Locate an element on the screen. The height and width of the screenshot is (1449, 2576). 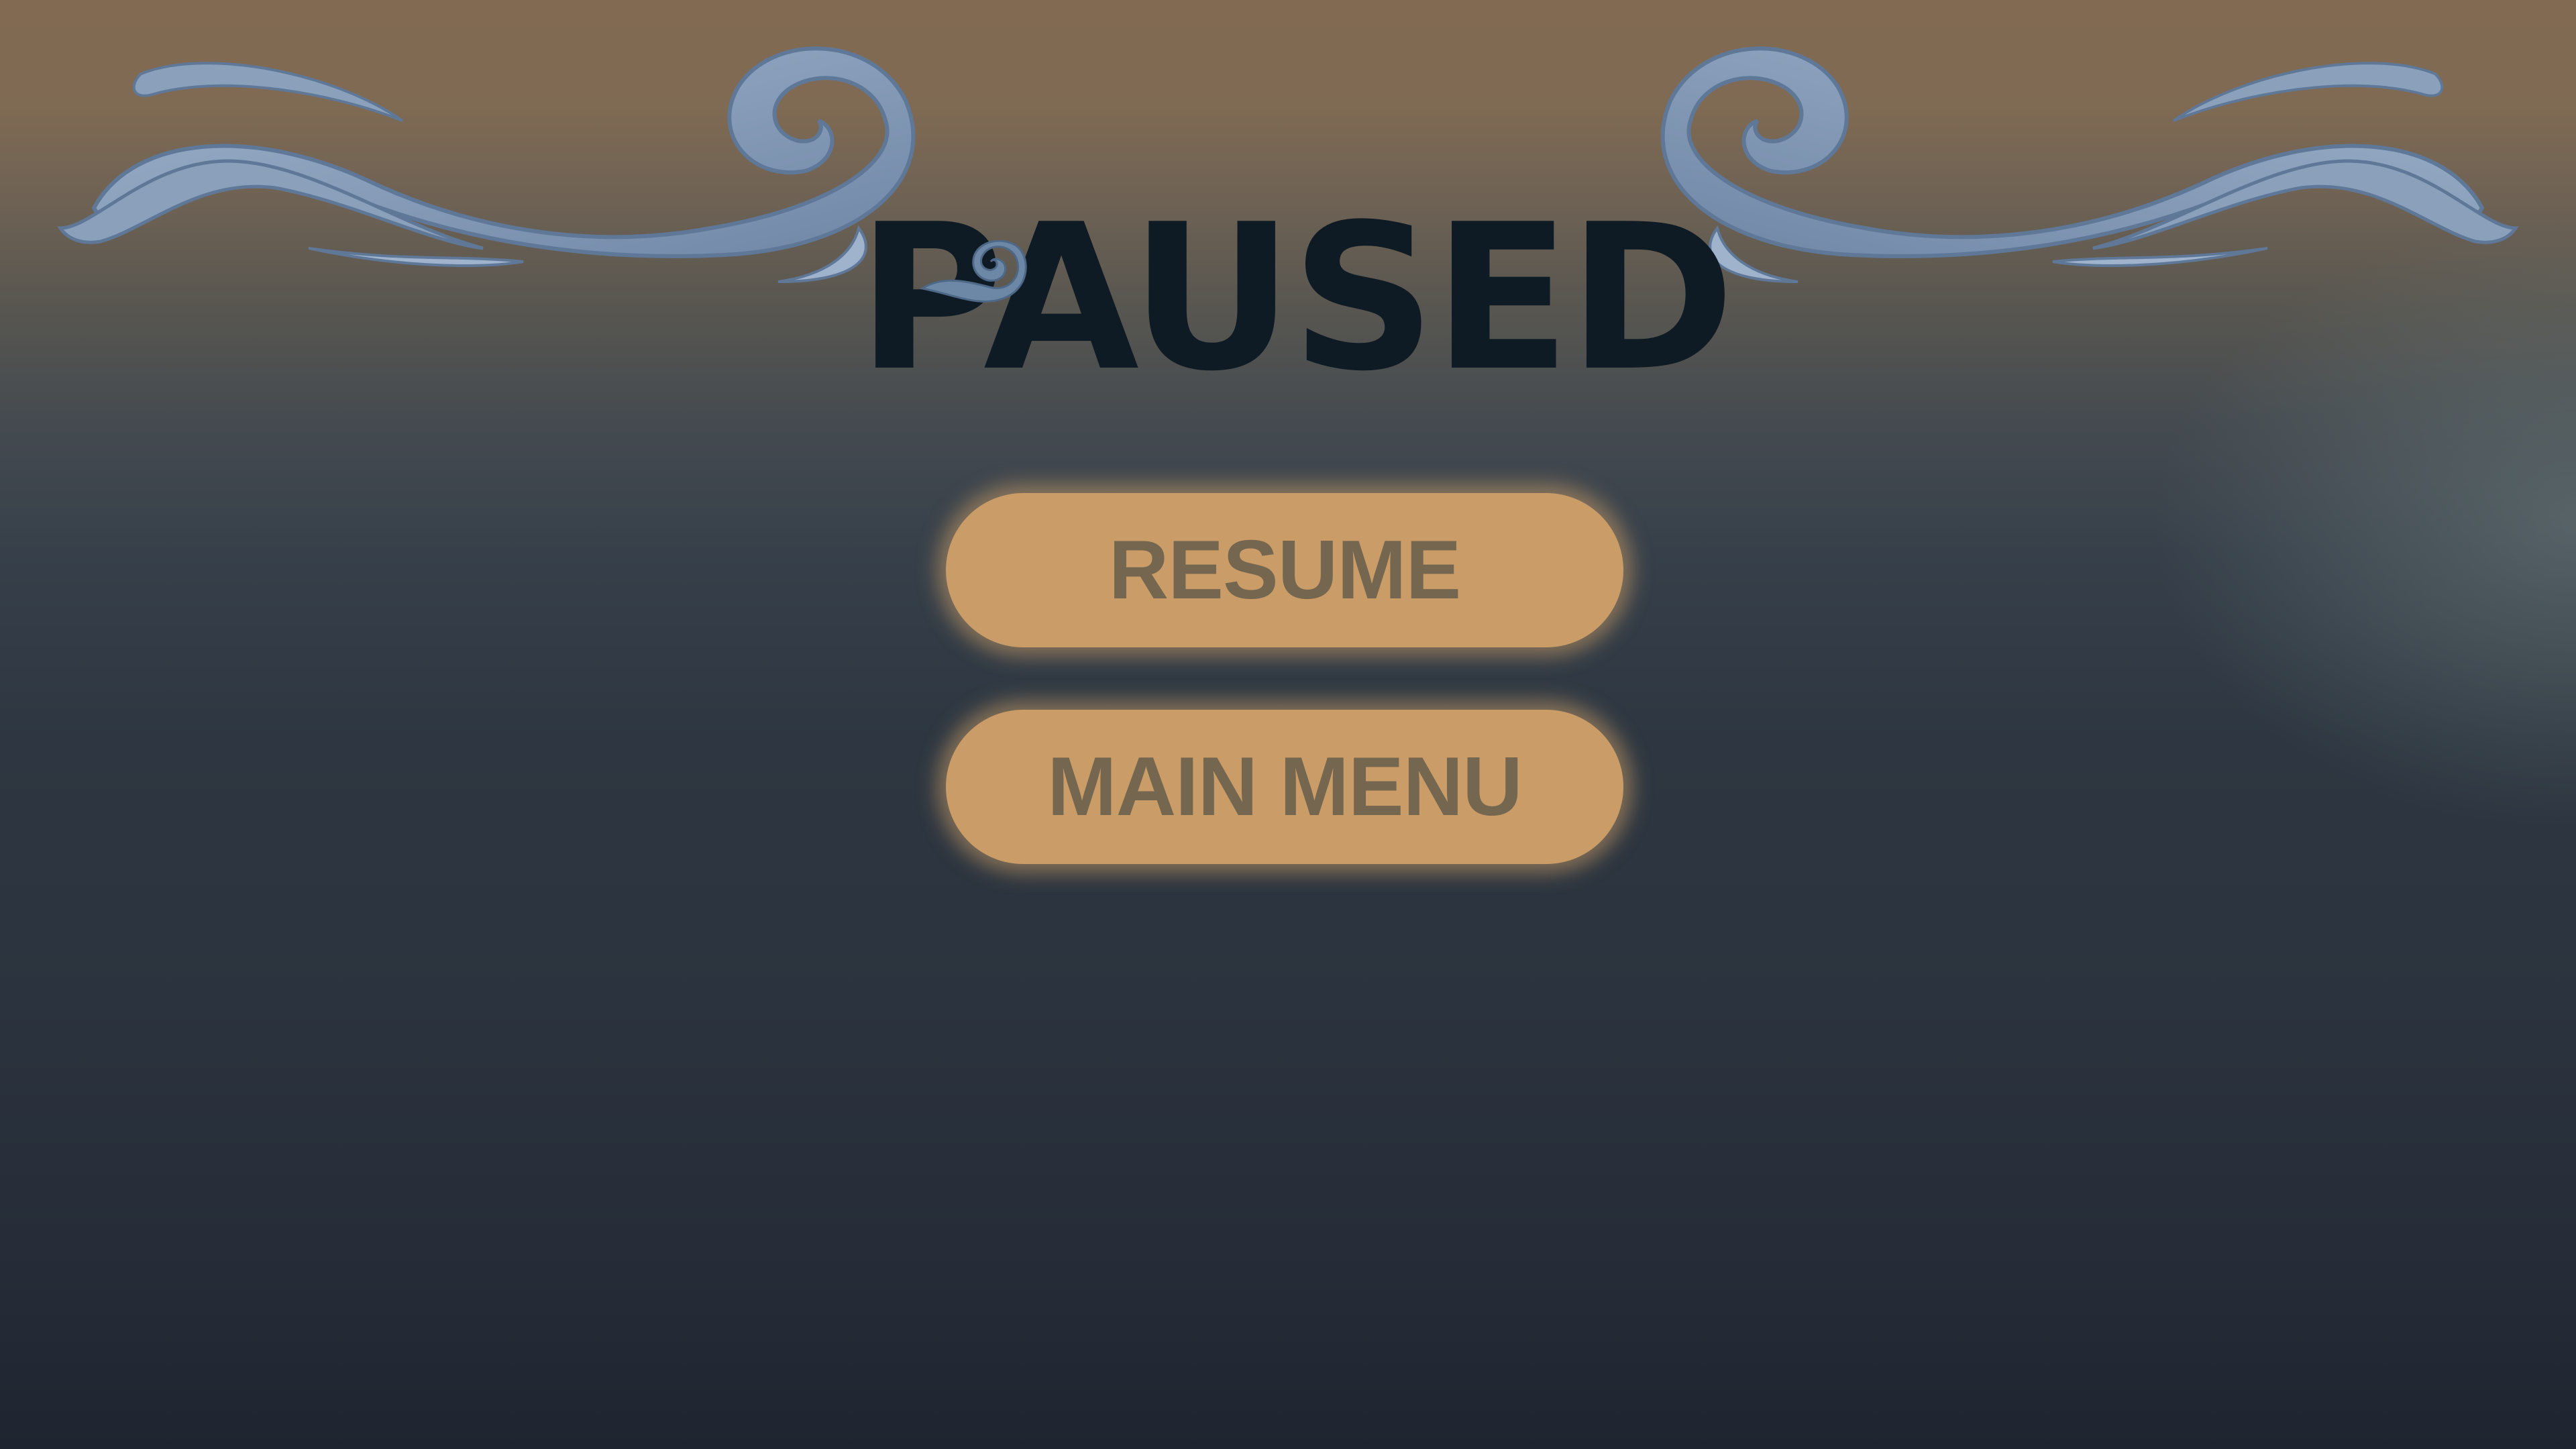
resume-button-label: RESUME is located at coordinates (1285, 570).